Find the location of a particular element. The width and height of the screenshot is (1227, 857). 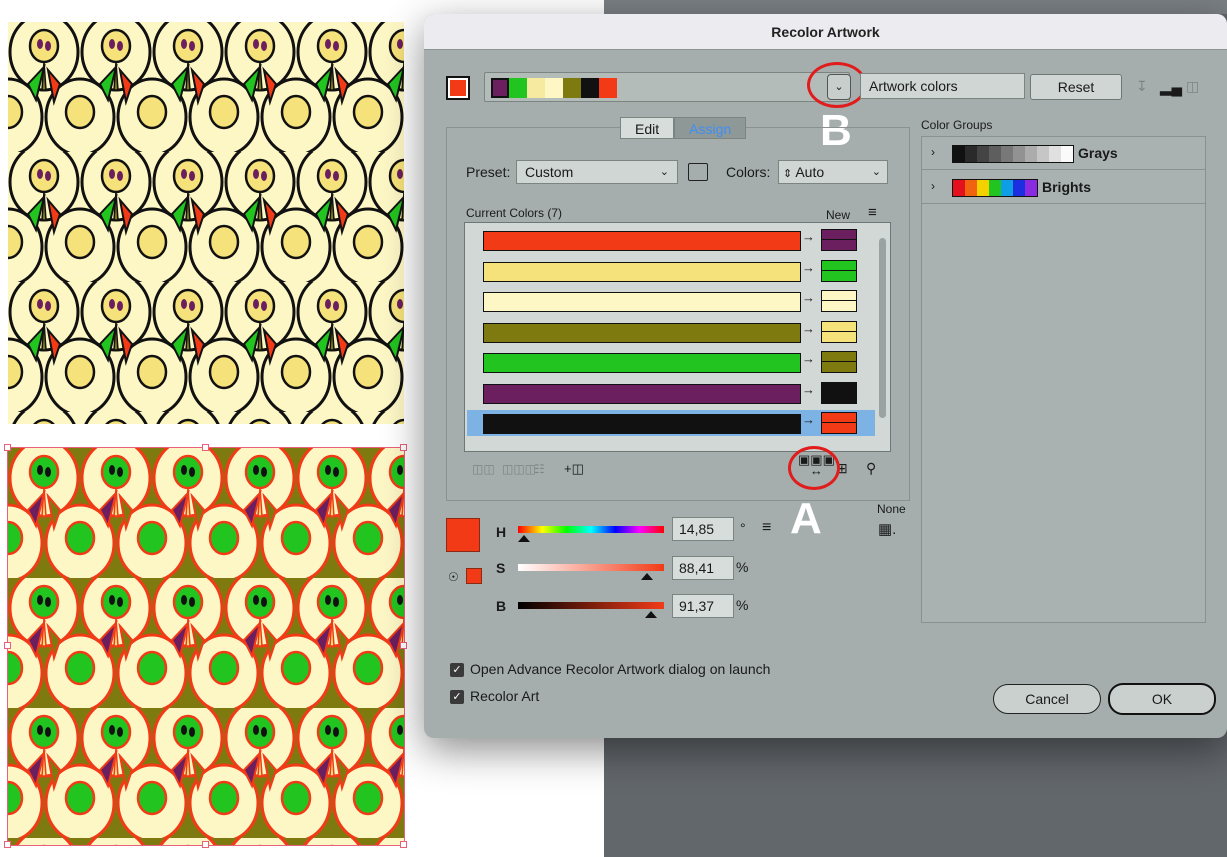

harmony-color-strip is located at coordinates (667, 87).